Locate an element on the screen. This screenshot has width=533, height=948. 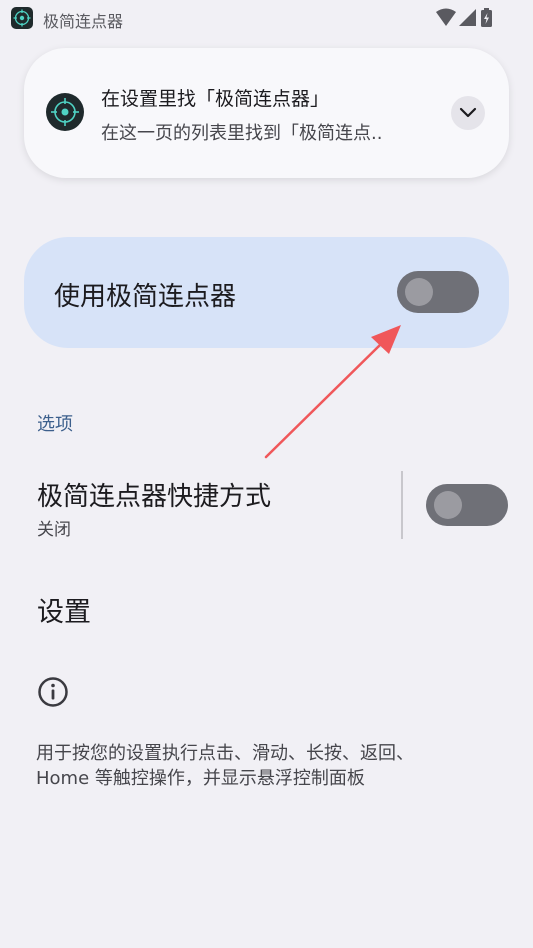
notification-expand-button is located at coordinates (468, 113).